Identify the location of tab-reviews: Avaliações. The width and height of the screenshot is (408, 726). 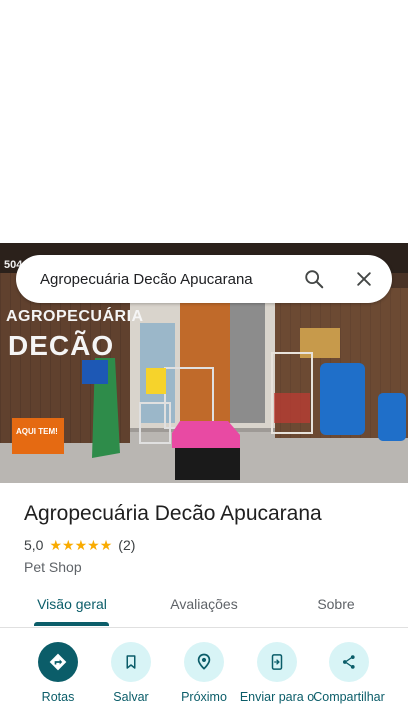
(204, 607).